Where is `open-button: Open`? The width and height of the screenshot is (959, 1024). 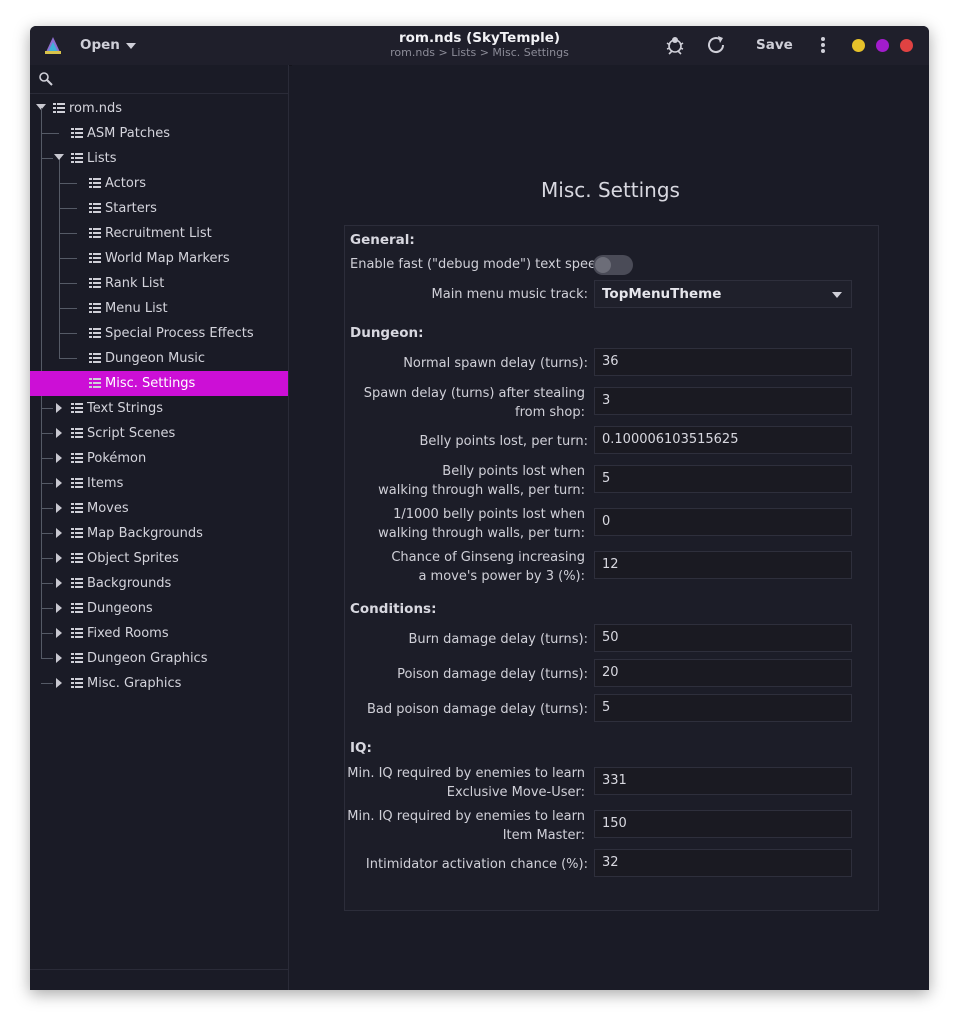
open-button: Open is located at coordinates (108, 45).